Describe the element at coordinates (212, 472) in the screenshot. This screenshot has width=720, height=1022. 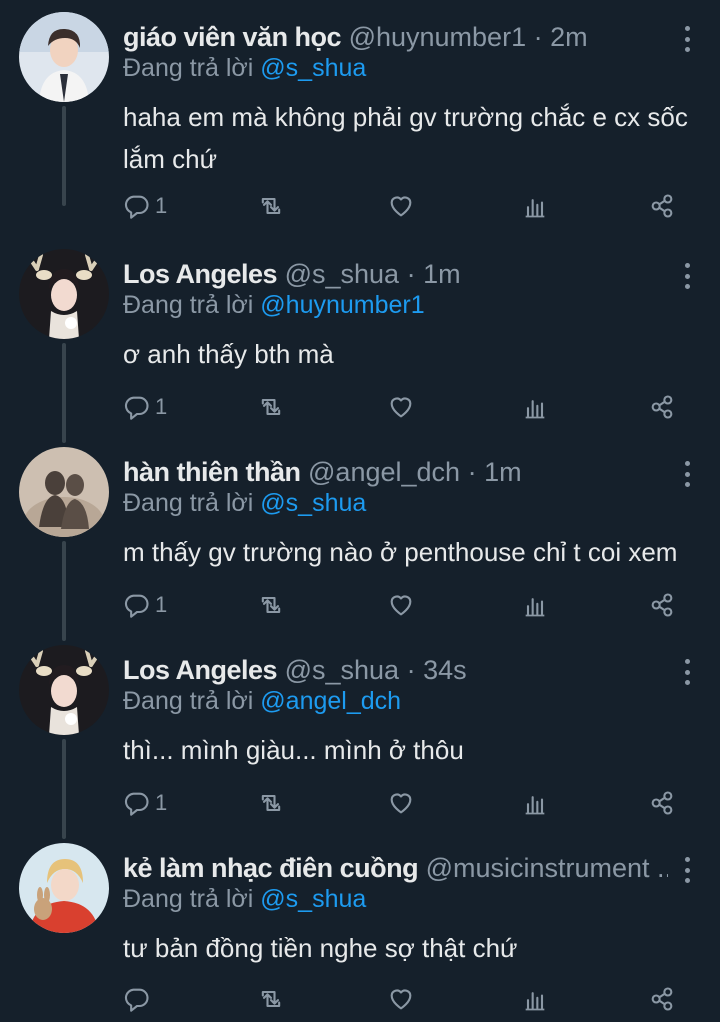
I see `display-name: hàn thiên thần` at that location.